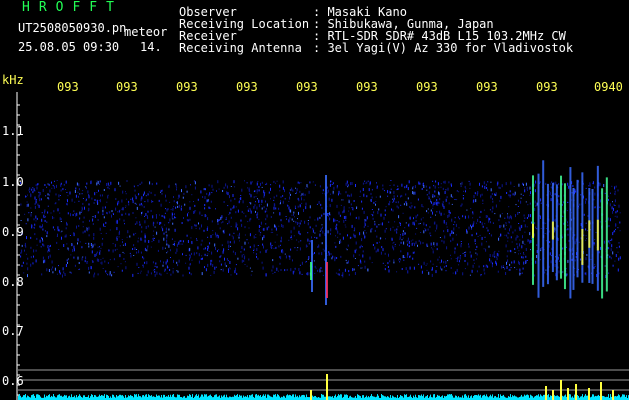 The height and width of the screenshot is (400, 629). What do you see at coordinates (13, 131) in the screenshot?
I see `freq-tick-label: 1.1` at bounding box center [13, 131].